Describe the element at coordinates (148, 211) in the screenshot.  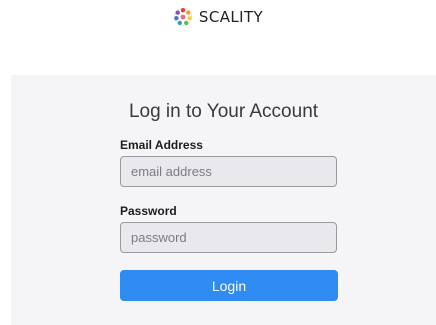
I see `password-label: Password` at that location.